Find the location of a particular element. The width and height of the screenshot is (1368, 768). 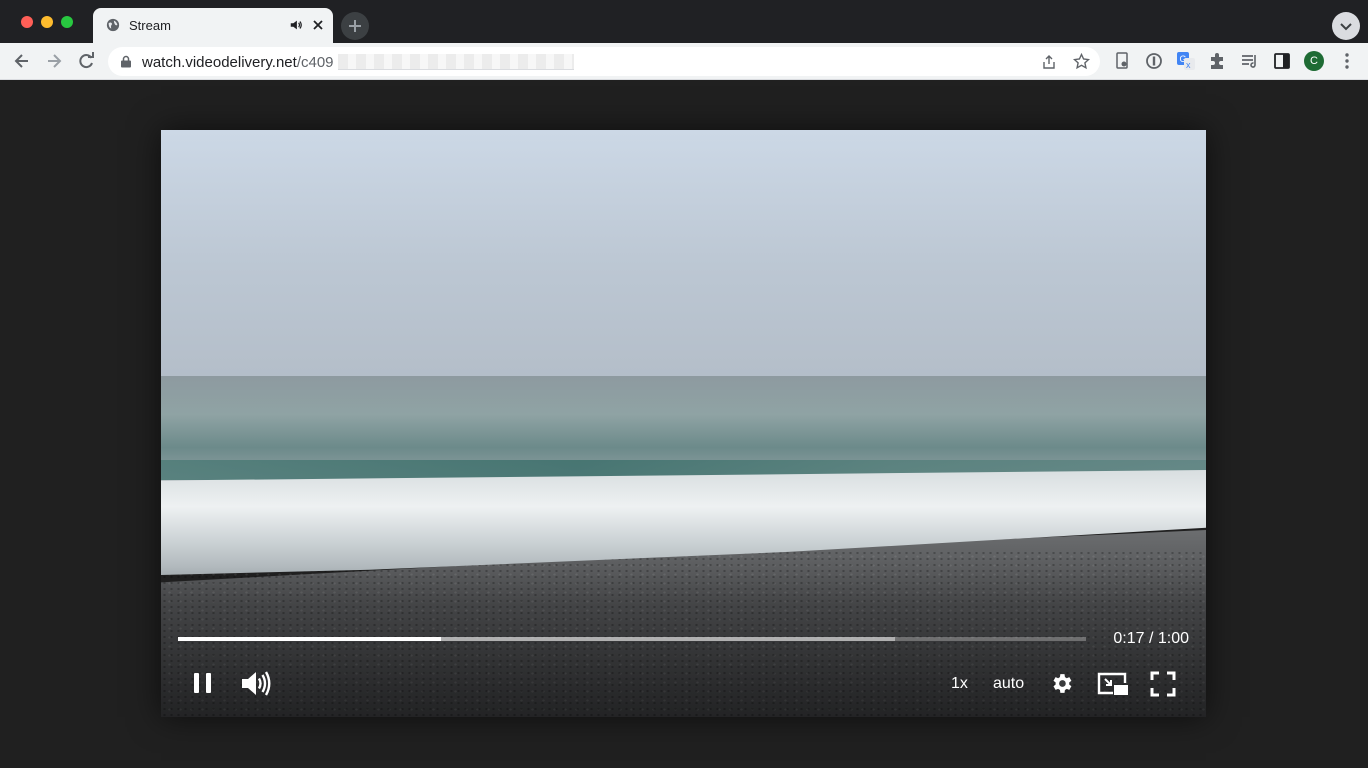

back-icon is located at coordinates (22, 61).